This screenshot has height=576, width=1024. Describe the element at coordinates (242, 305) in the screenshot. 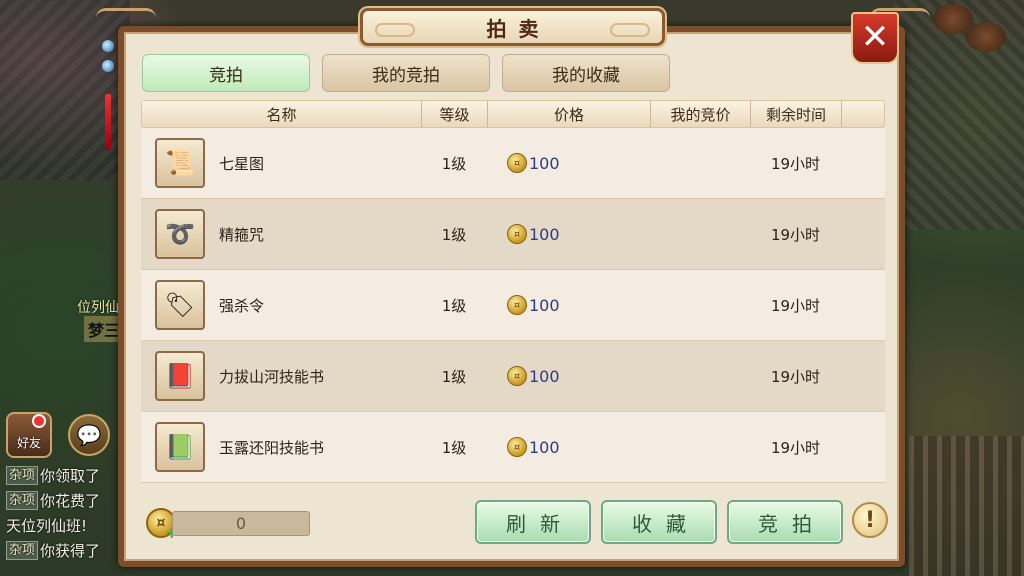

I see `item-name: 强杀令` at that location.